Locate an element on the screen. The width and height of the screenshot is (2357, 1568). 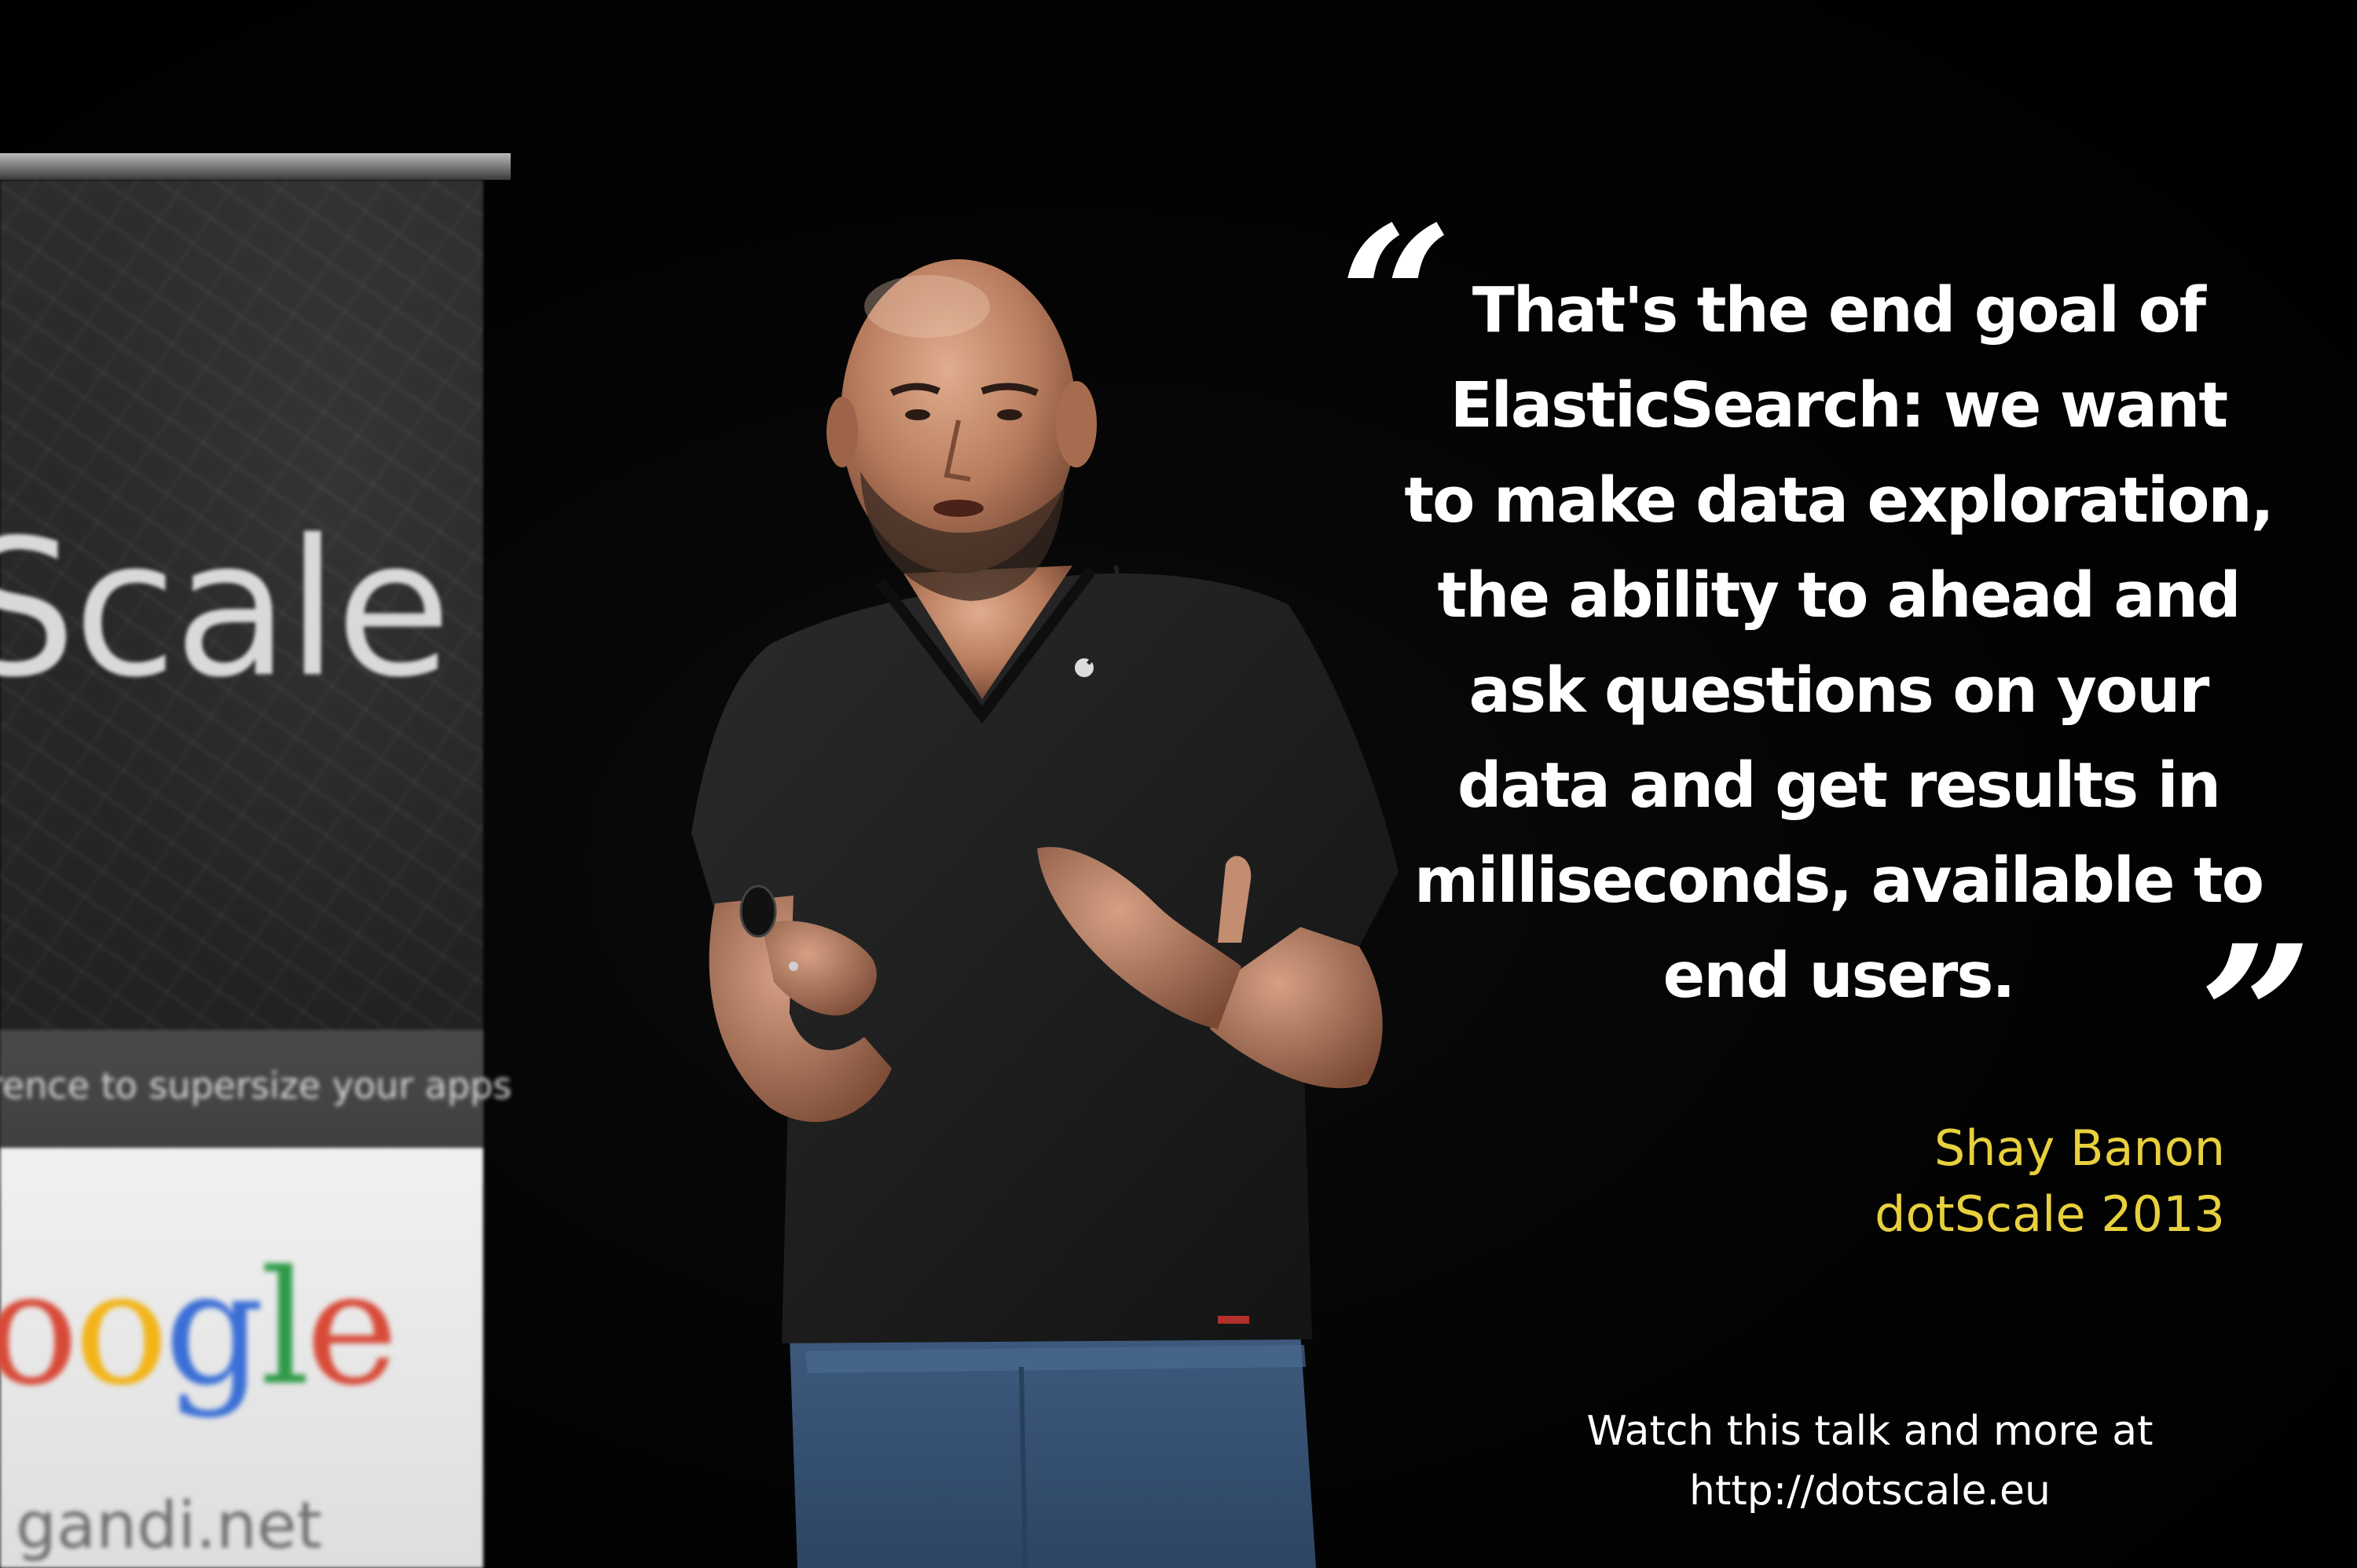
watch-text: Watch this talk and more at is located at coordinates (1870, 1432).